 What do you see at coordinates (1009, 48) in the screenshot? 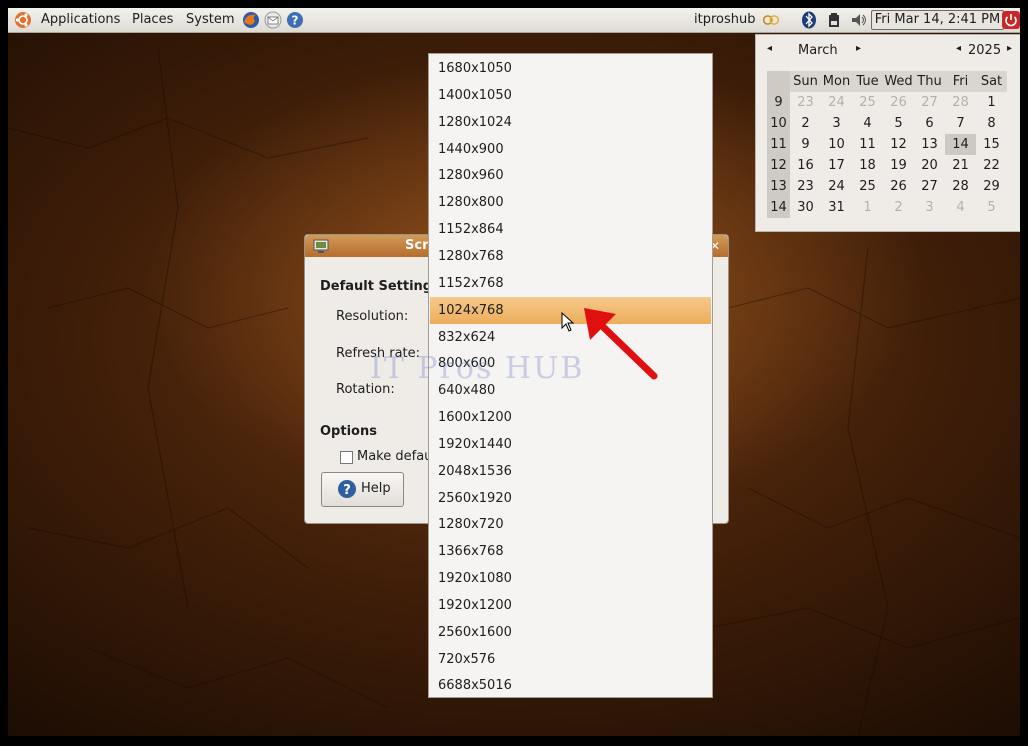
I see `next-year-icon: ▸` at bounding box center [1009, 48].